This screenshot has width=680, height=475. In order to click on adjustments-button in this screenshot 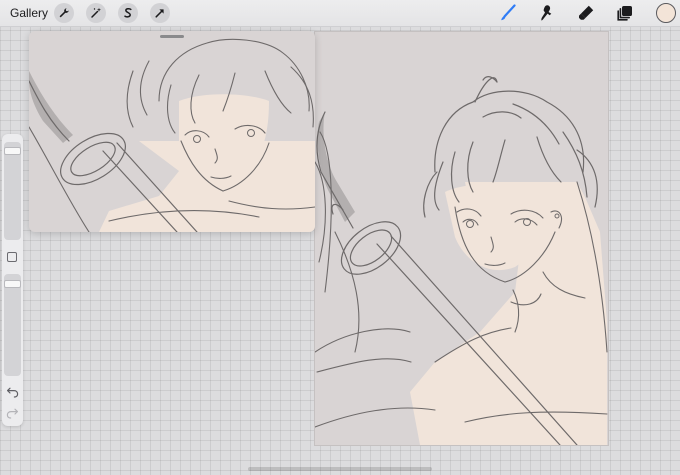, I will do `click(96, 13)`.